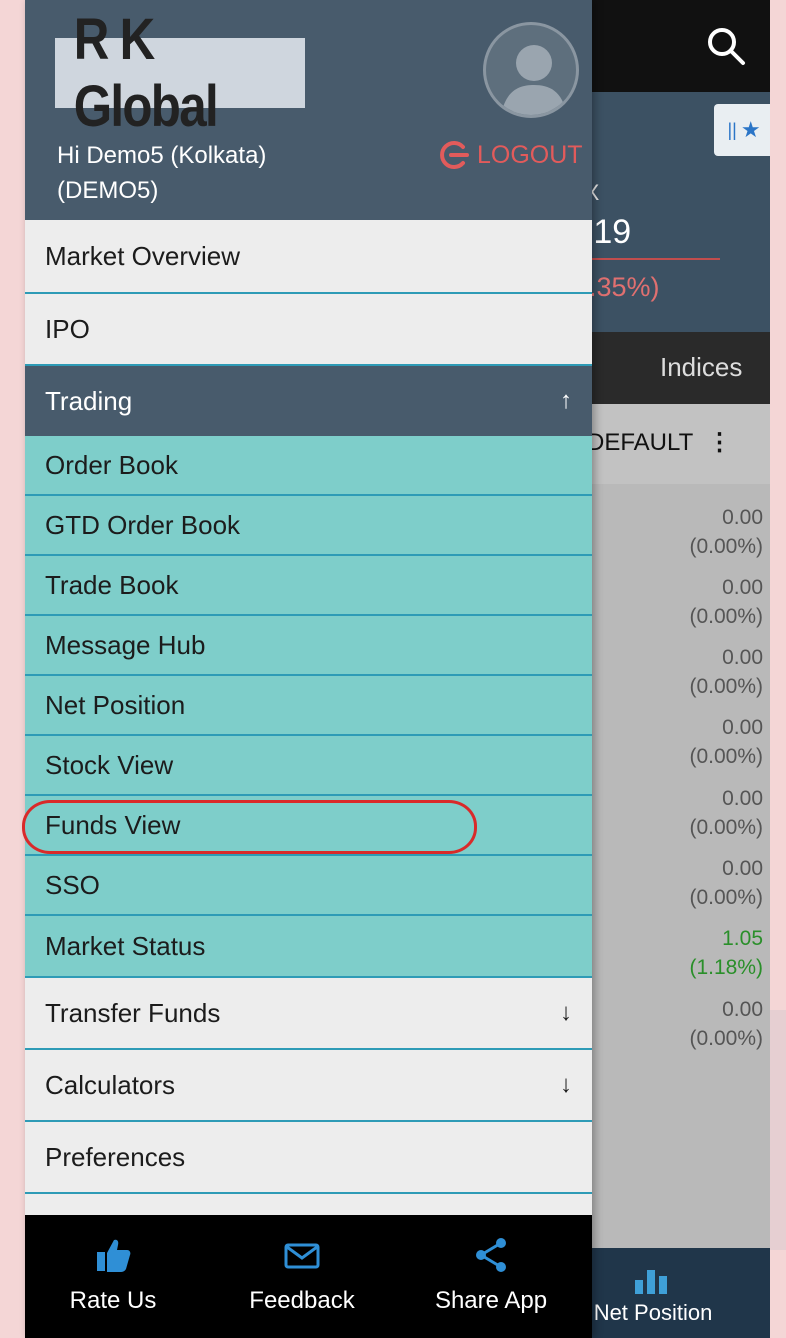 The width and height of the screenshot is (786, 1338). I want to click on submenu-item-label: Net Position, so click(115, 704).